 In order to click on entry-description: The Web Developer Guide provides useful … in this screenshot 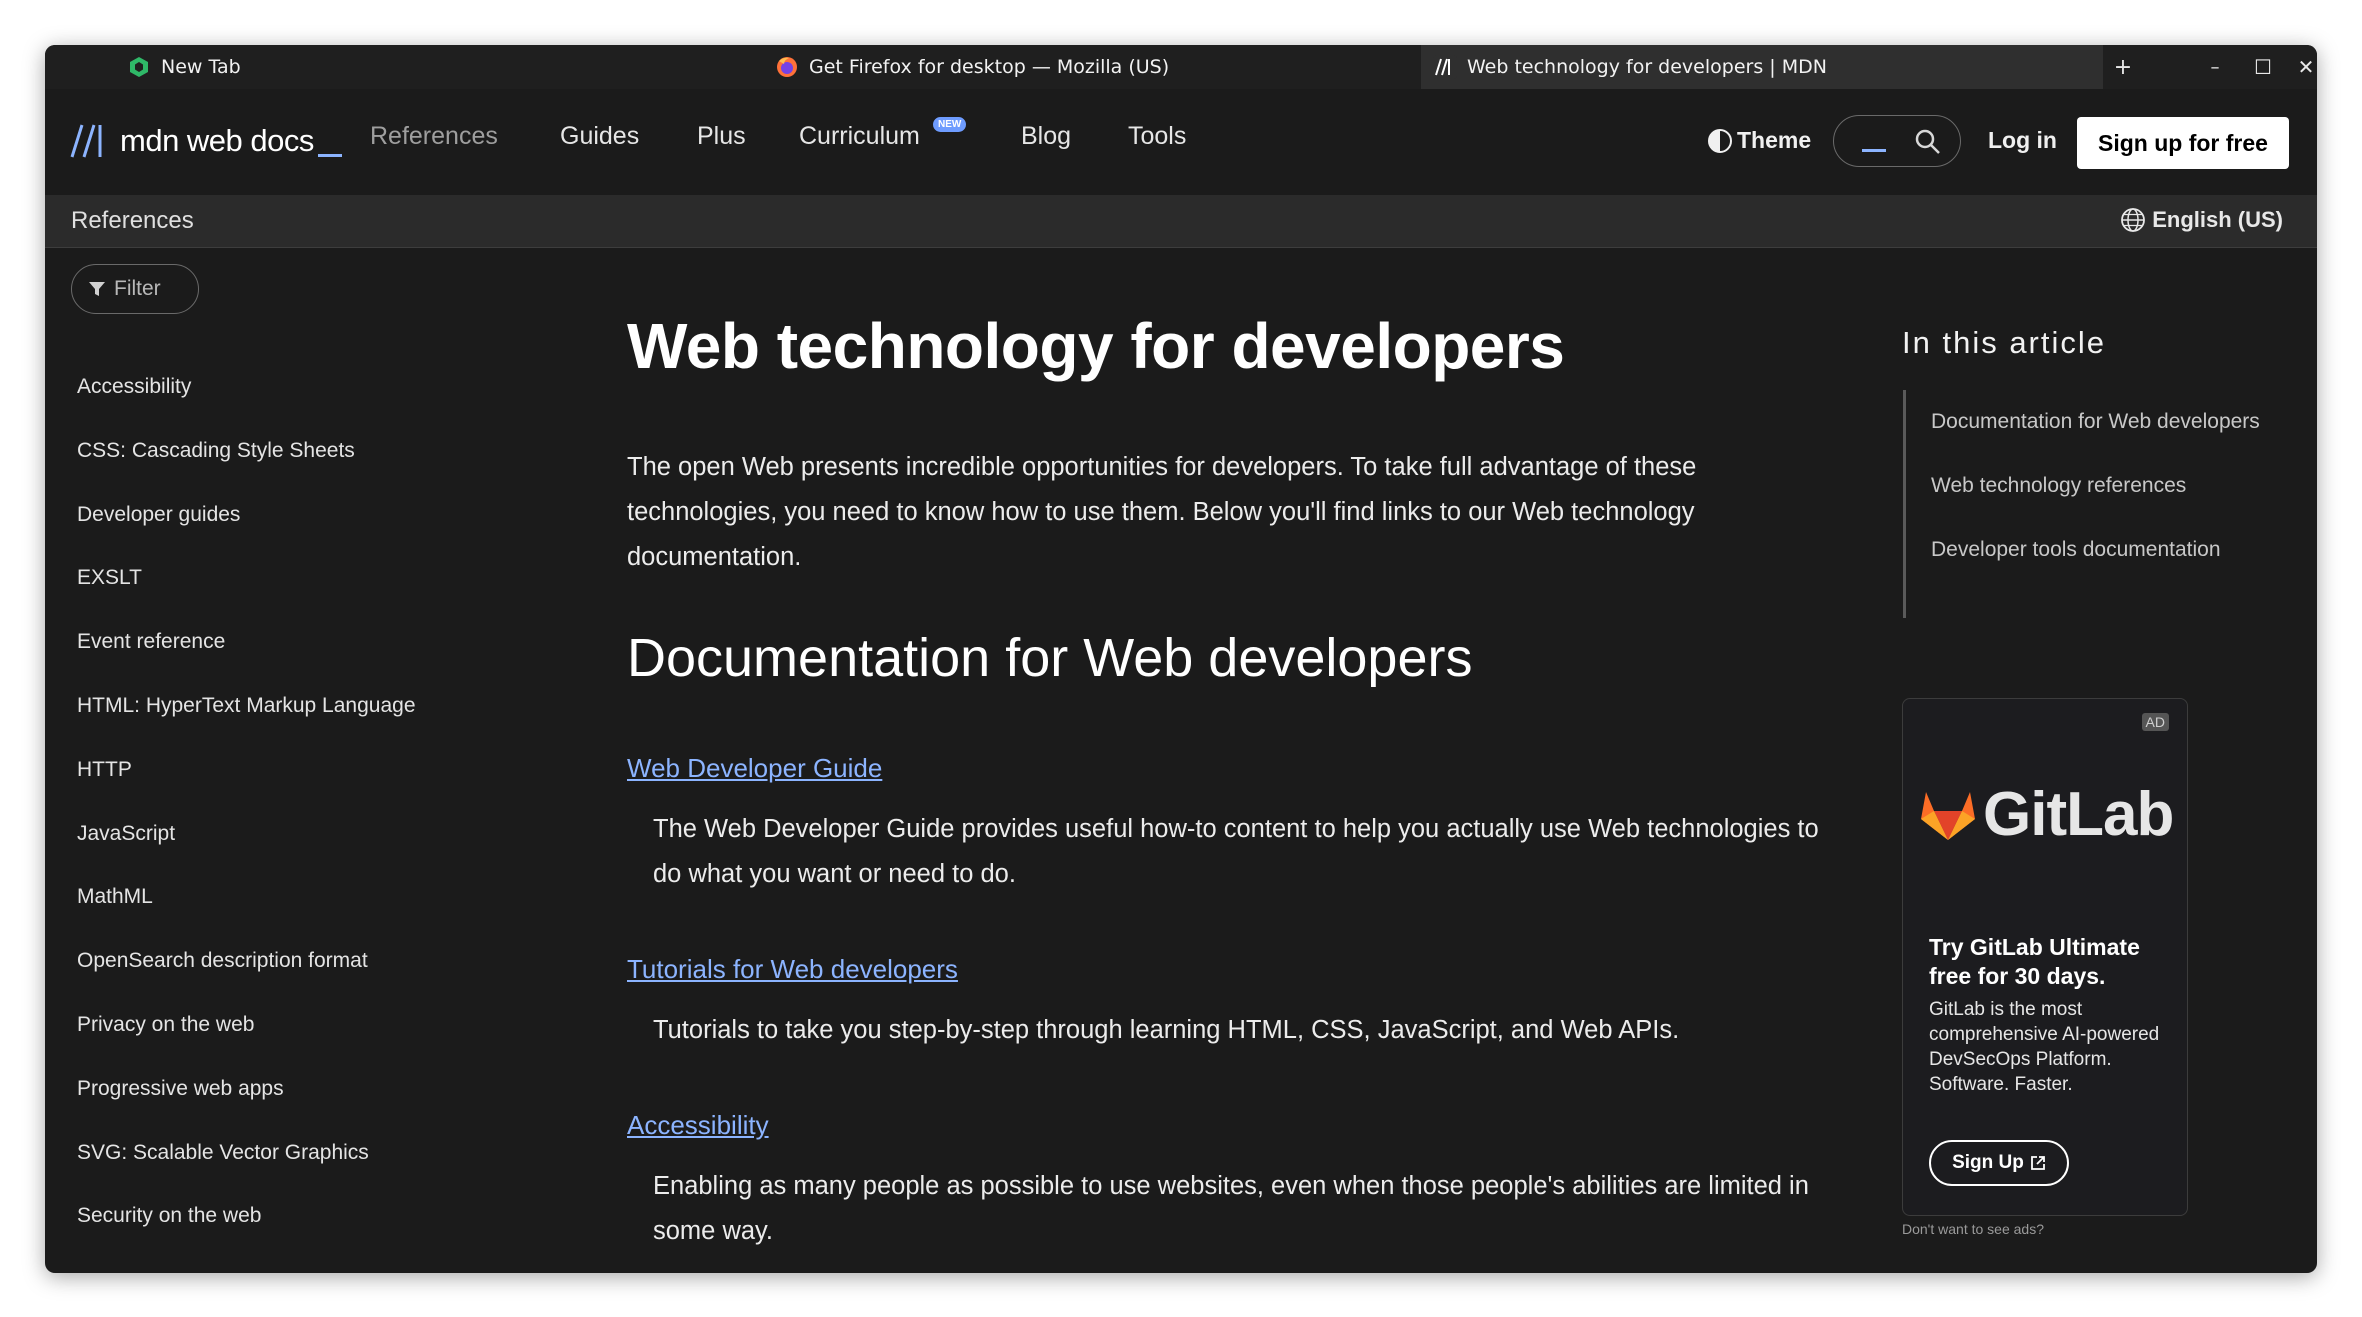, I will do `click(1236, 851)`.